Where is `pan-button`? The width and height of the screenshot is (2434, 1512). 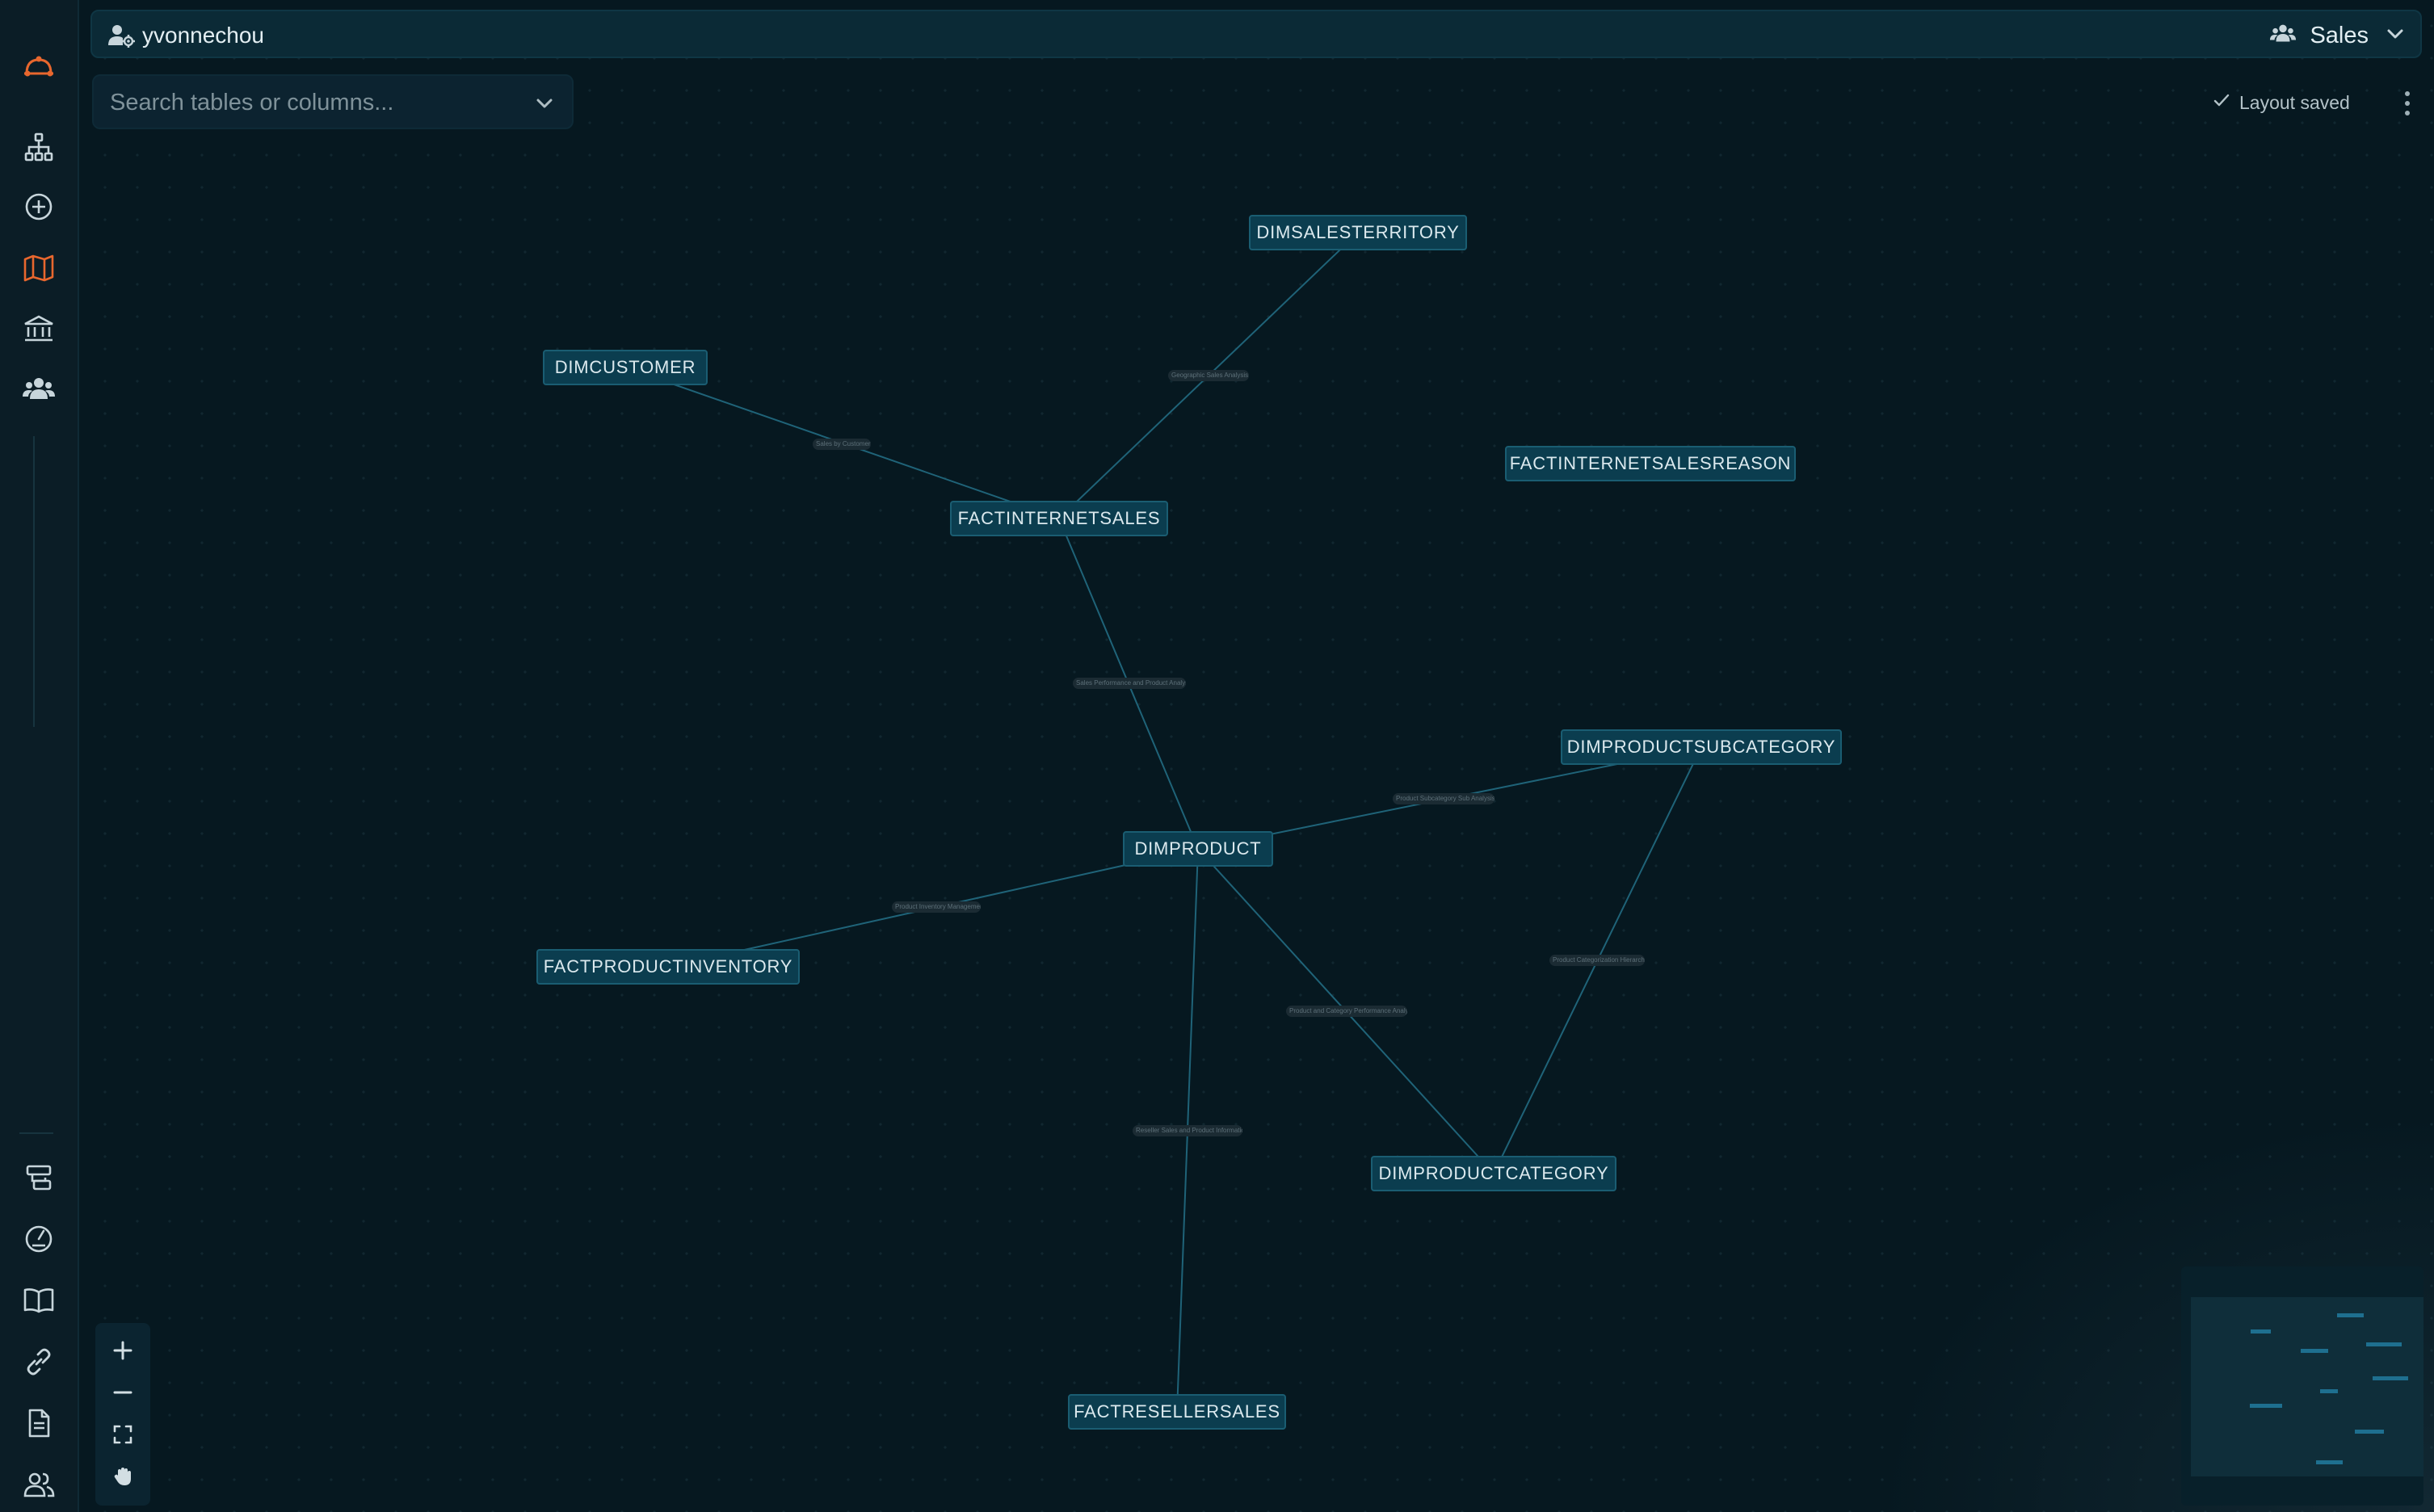 pan-button is located at coordinates (122, 1476).